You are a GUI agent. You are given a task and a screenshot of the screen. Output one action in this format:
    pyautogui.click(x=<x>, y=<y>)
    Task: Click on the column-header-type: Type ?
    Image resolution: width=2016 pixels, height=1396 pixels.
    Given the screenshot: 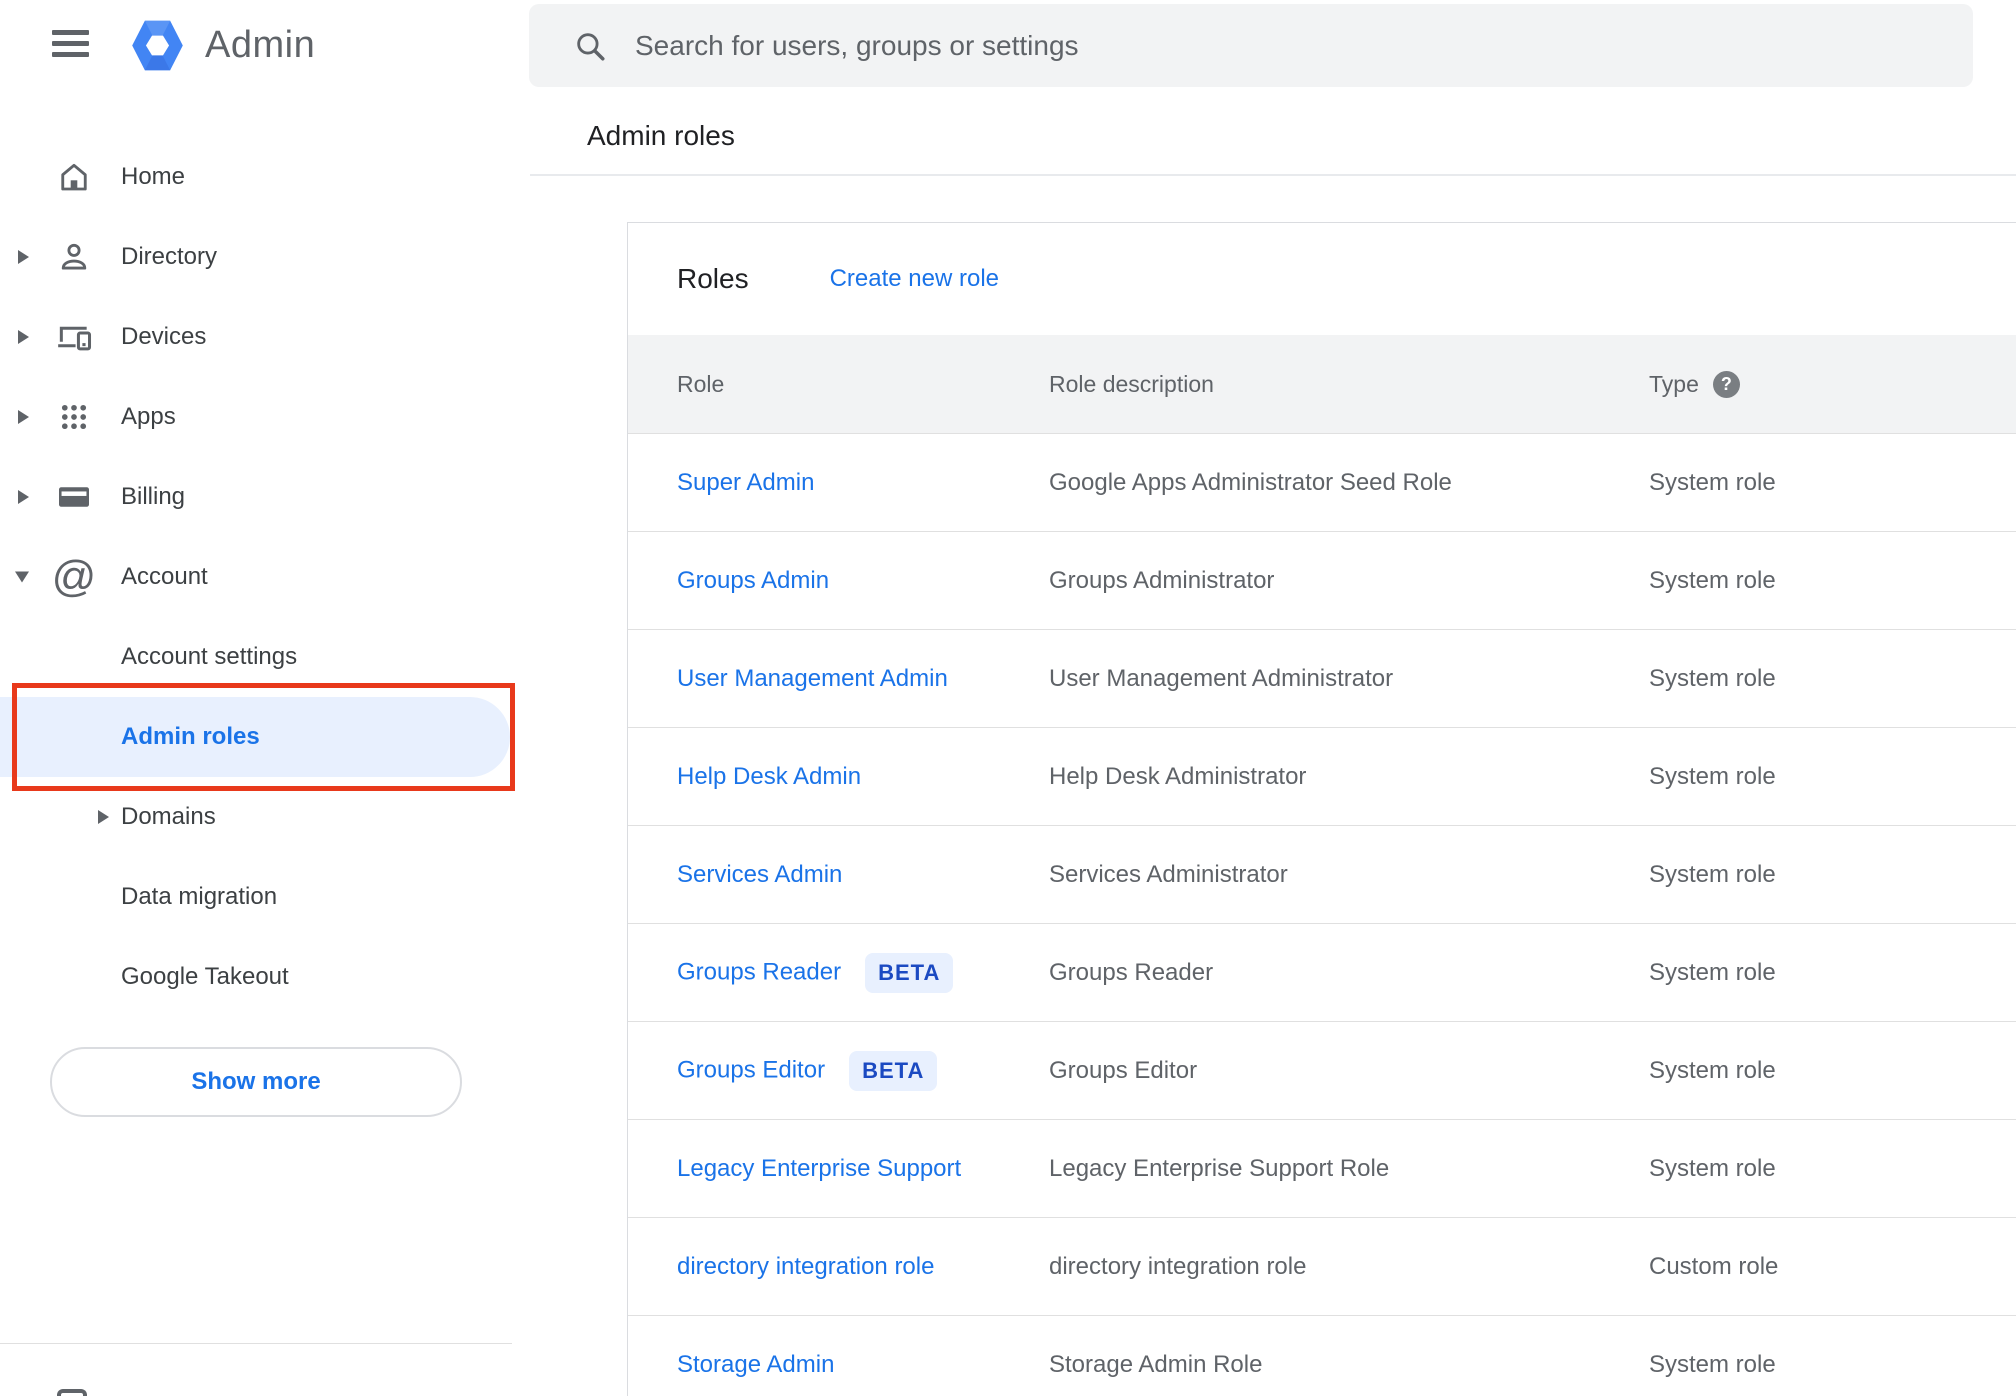 What is the action you would take?
    pyautogui.click(x=1832, y=384)
    